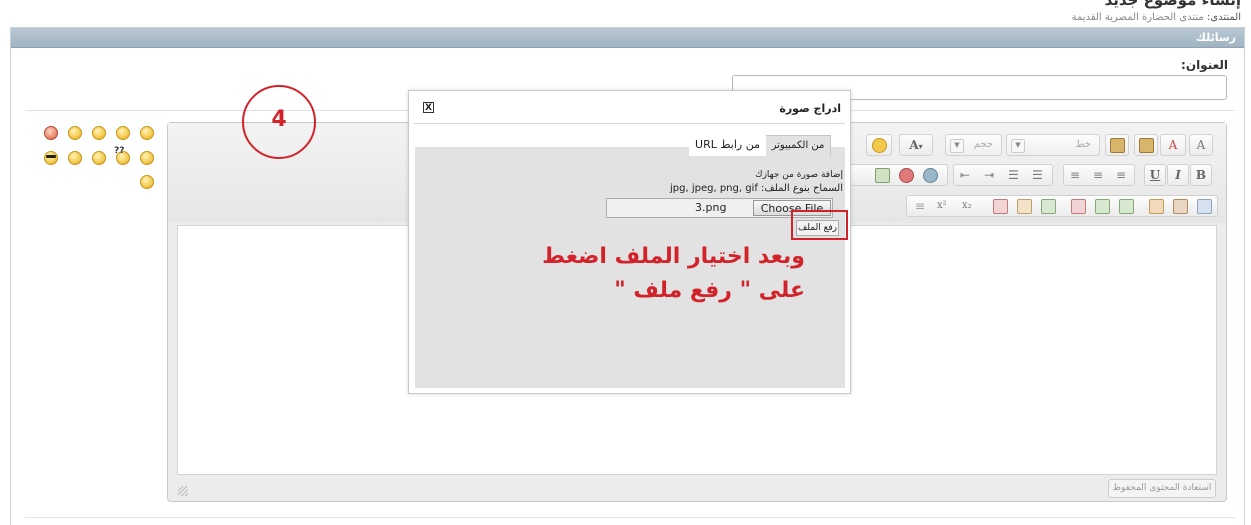 Image resolution: width=1251 pixels, height=525 pixels. Describe the element at coordinates (627, 38) in the screenshot. I see `panel-header: رسائلك` at that location.